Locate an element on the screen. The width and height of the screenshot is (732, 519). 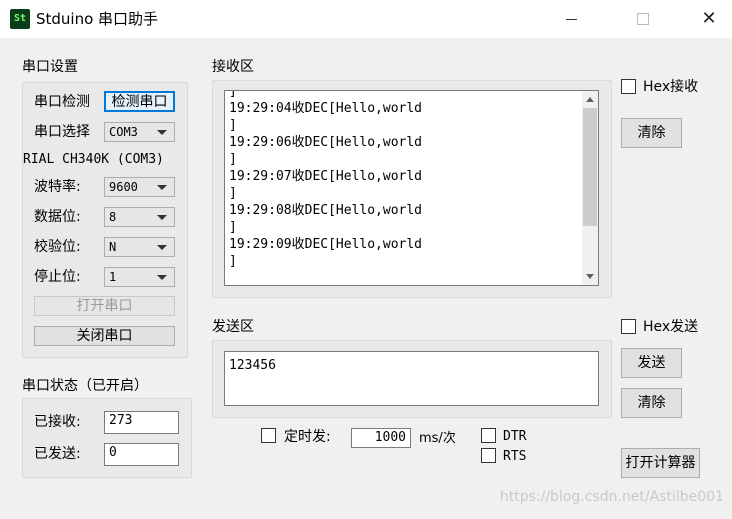
port-select-value: COM3 is located at coordinates (123, 132).